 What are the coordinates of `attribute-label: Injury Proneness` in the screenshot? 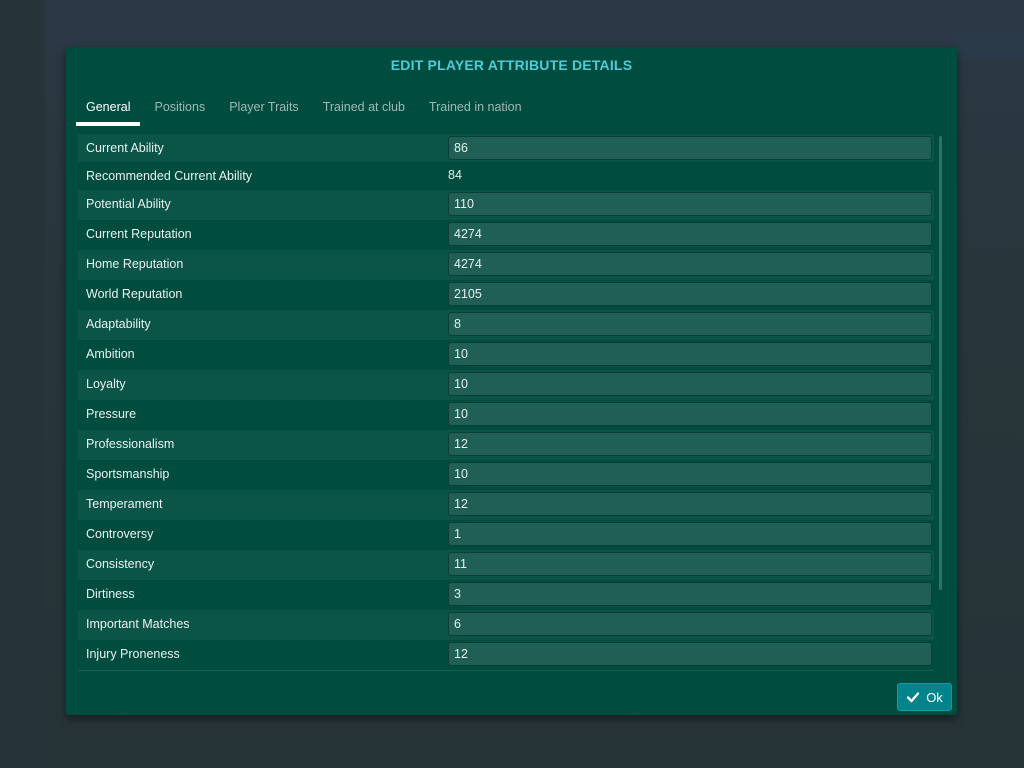 It's located at (133, 654).